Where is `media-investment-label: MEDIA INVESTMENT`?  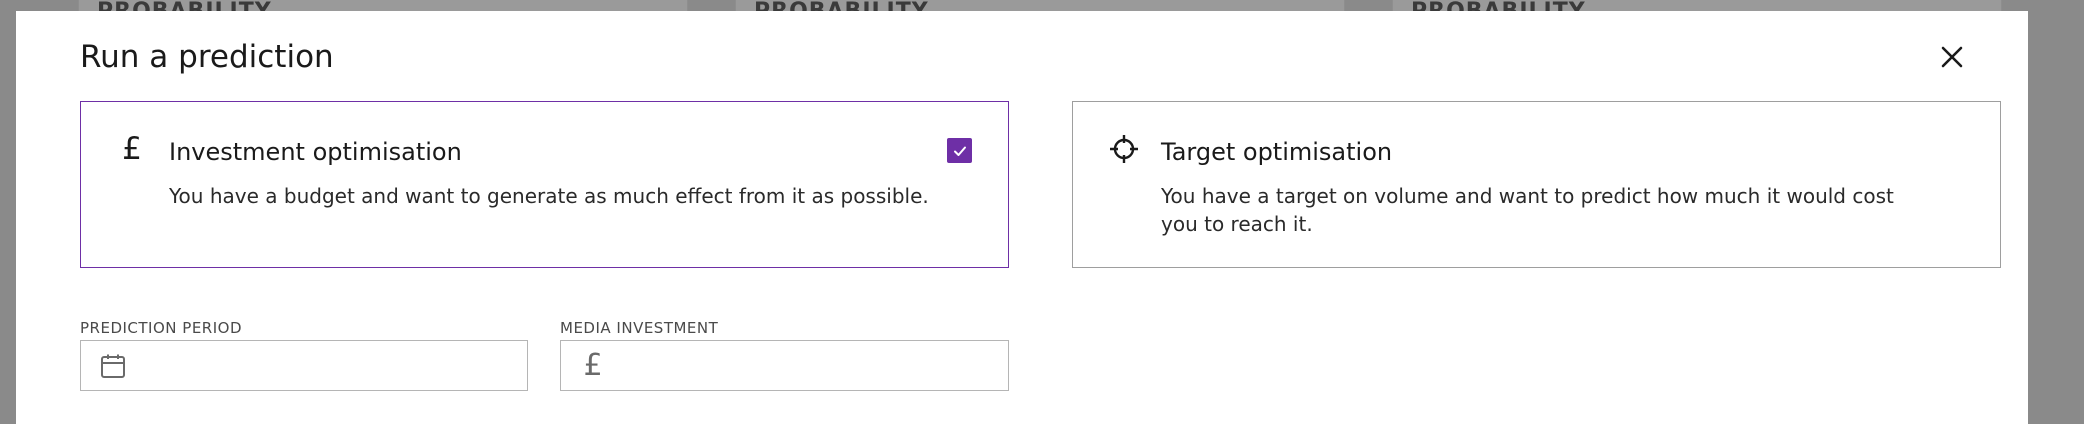 media-investment-label: MEDIA INVESTMENT is located at coordinates (639, 328).